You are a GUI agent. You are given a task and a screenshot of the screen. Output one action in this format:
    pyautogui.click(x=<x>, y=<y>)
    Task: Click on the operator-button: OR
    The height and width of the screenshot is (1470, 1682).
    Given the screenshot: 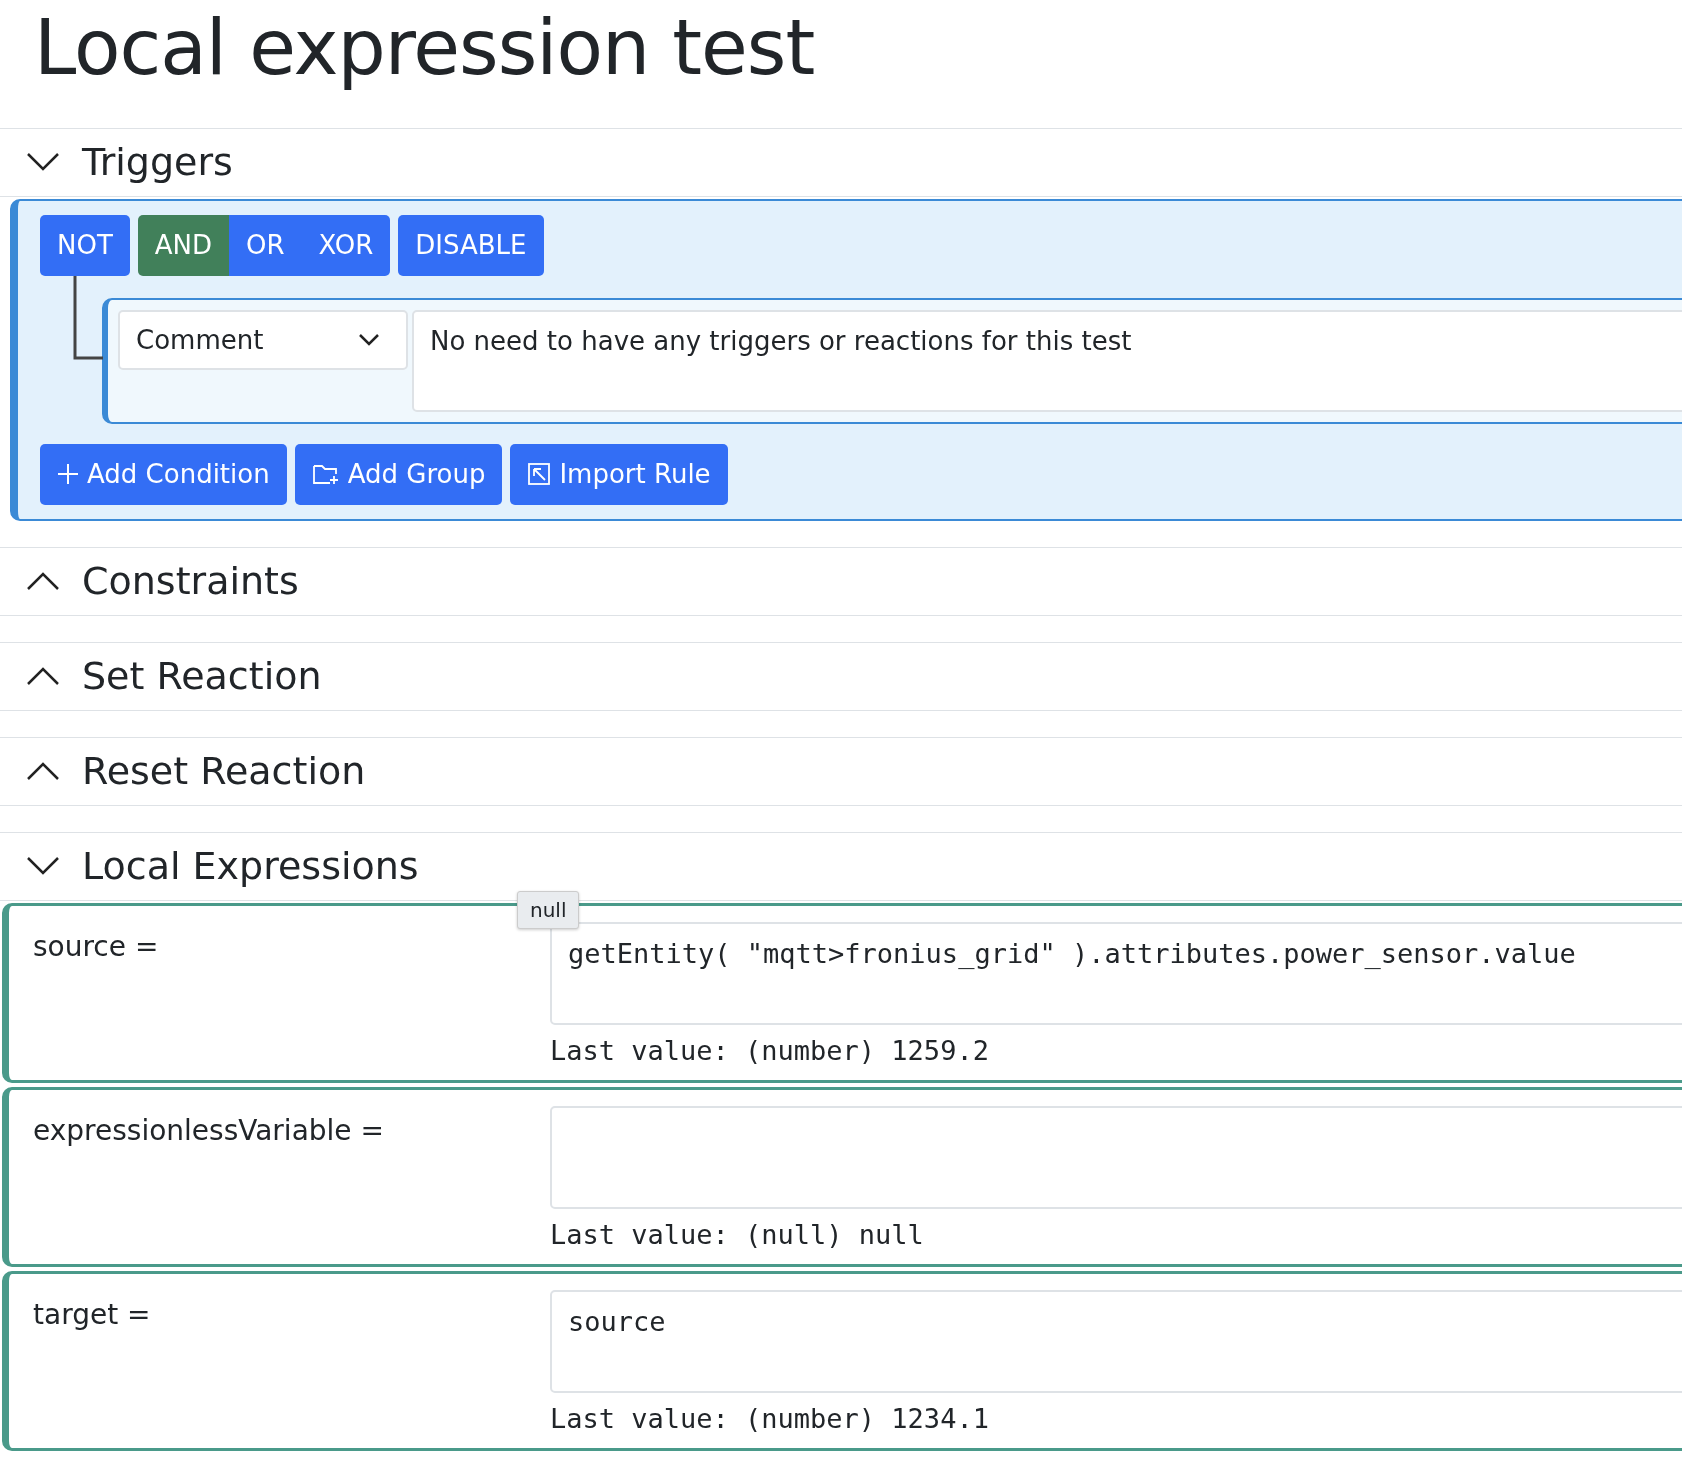 What is the action you would take?
    pyautogui.click(x=265, y=245)
    